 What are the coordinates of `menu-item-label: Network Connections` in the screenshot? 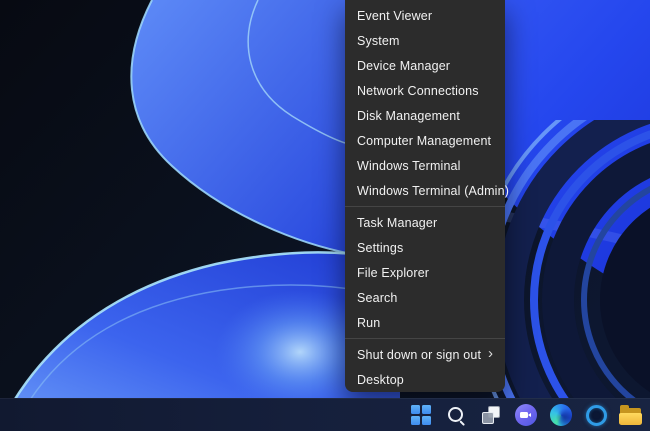 It's located at (418, 90).